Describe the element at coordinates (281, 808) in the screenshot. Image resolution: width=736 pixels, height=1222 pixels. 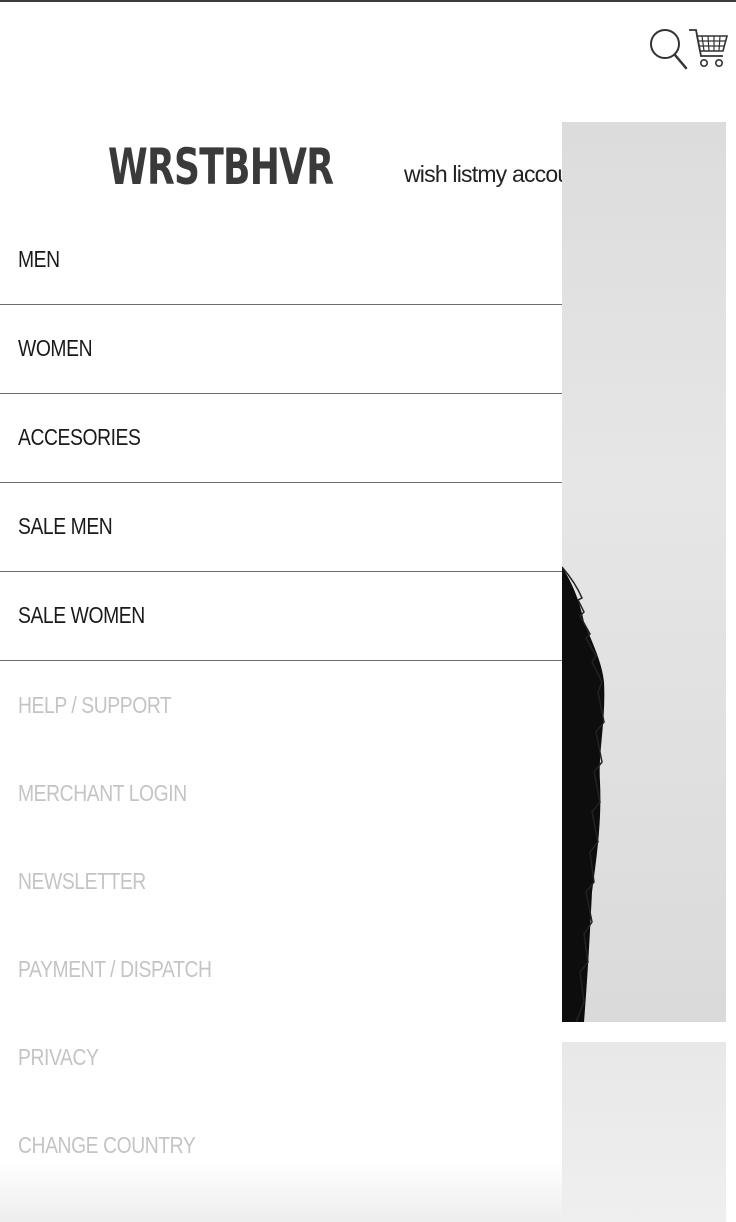
I see `secondary-item-merchant-login: MERCHANT LOGIN` at that location.